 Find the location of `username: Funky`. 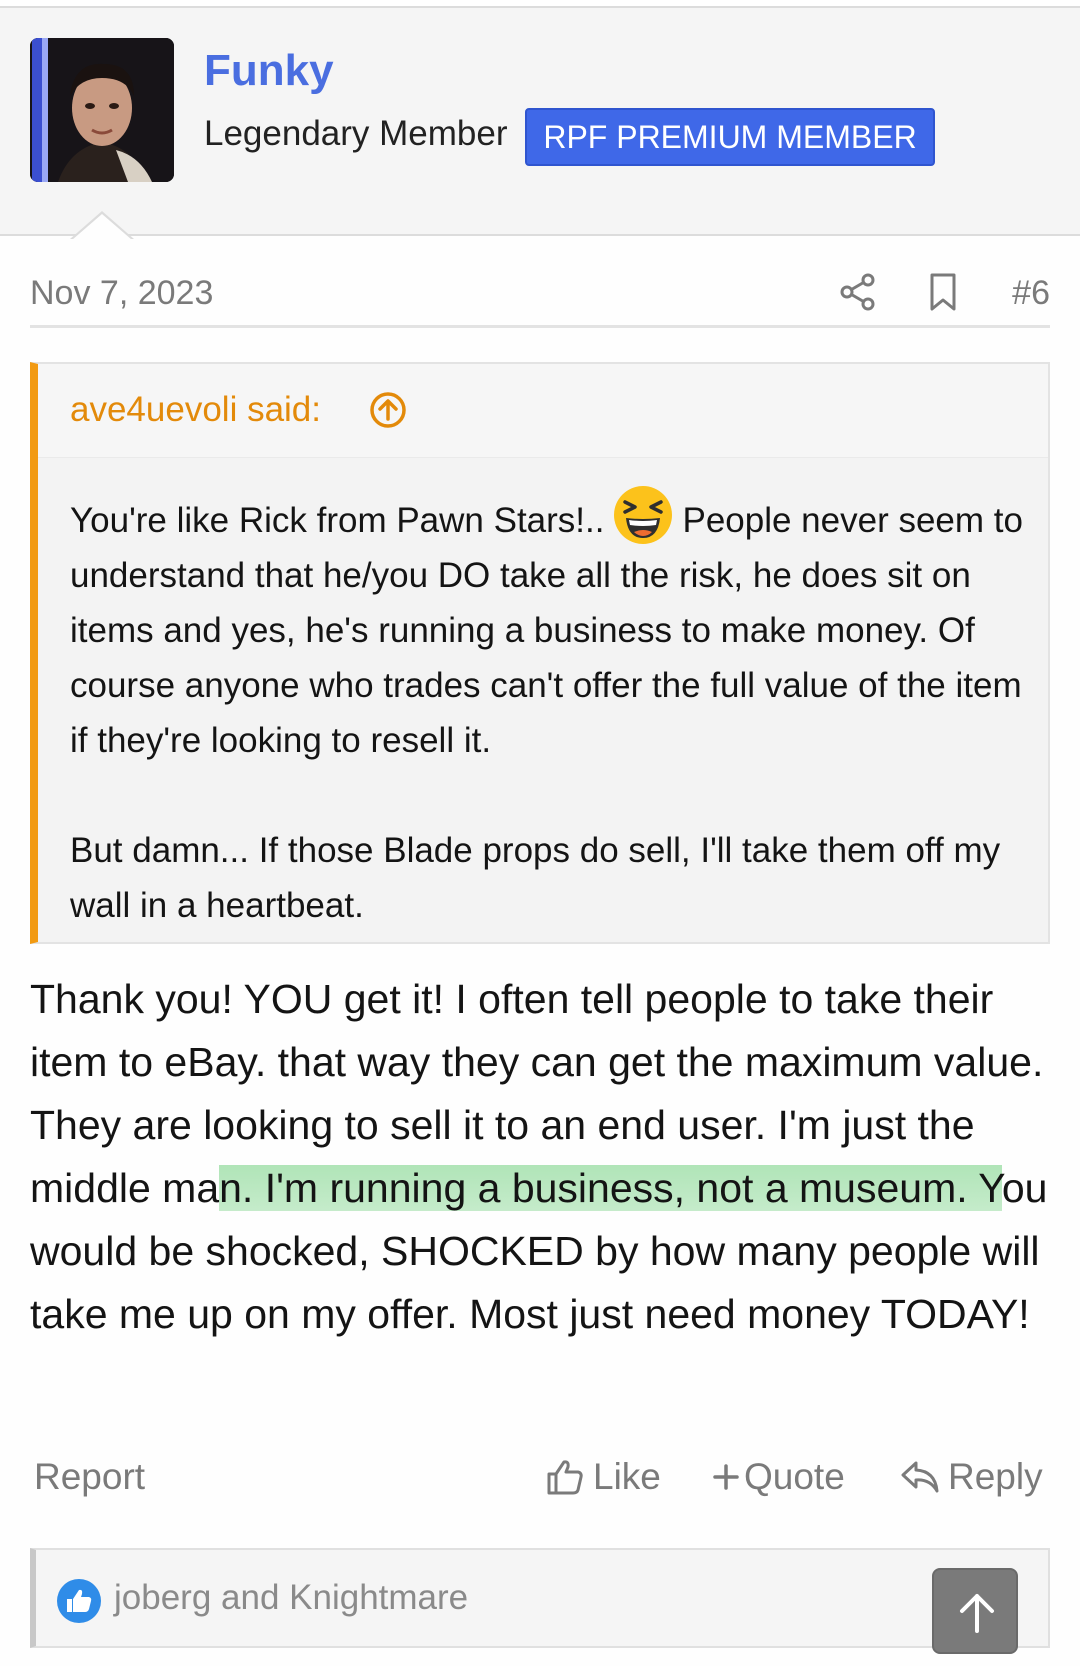

username: Funky is located at coordinates (269, 71).